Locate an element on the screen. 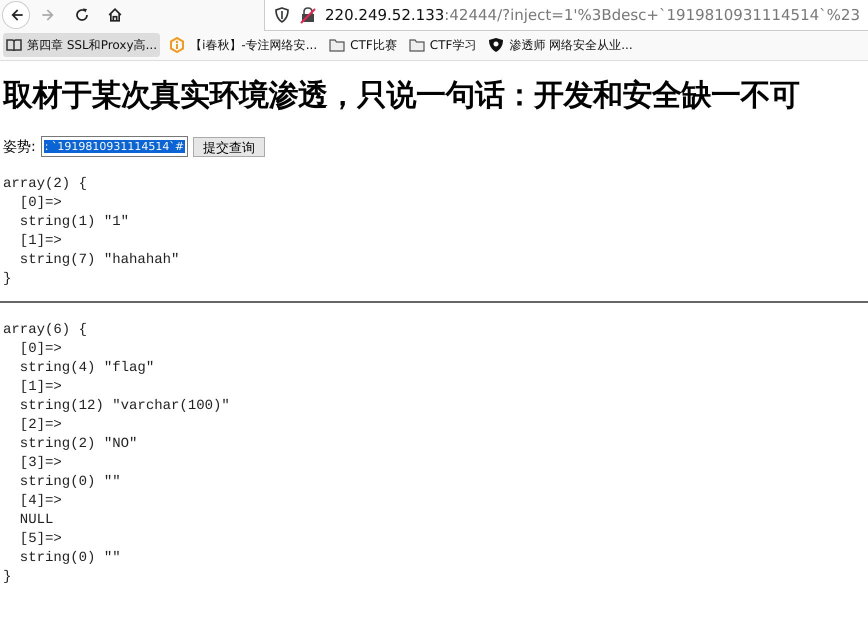 The width and height of the screenshot is (868, 624). dump-line: string(4) "flag" is located at coordinates (87, 368).